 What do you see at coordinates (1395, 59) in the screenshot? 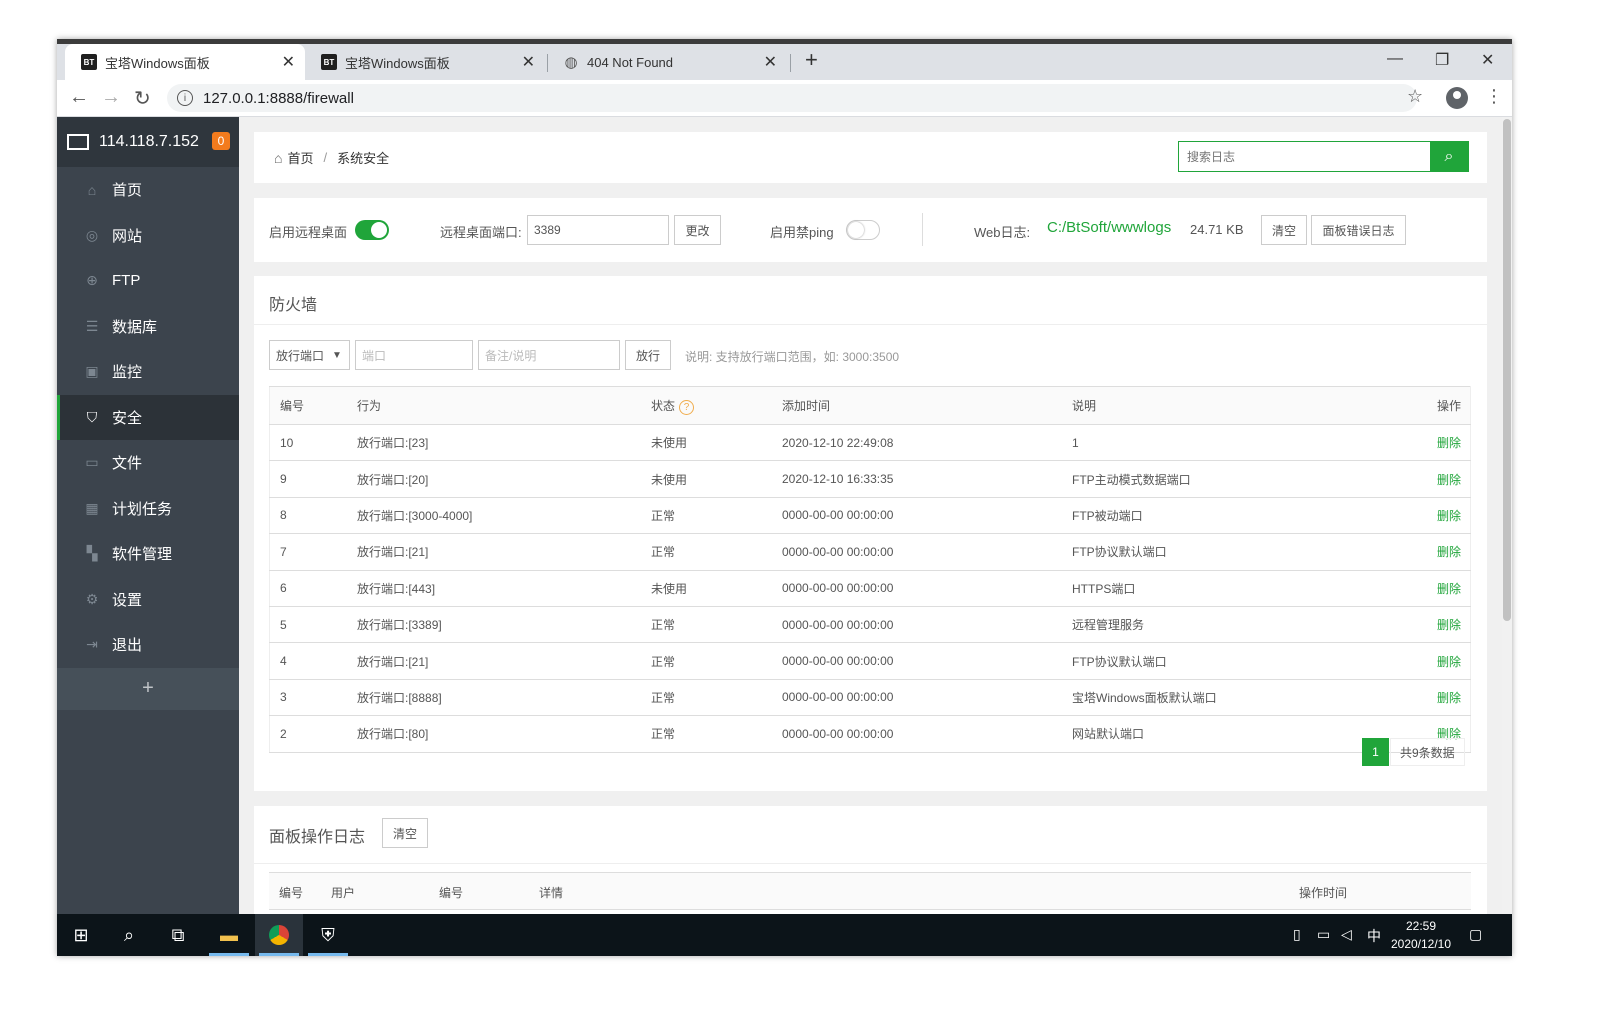
I see `minimize-icon: —` at bounding box center [1395, 59].